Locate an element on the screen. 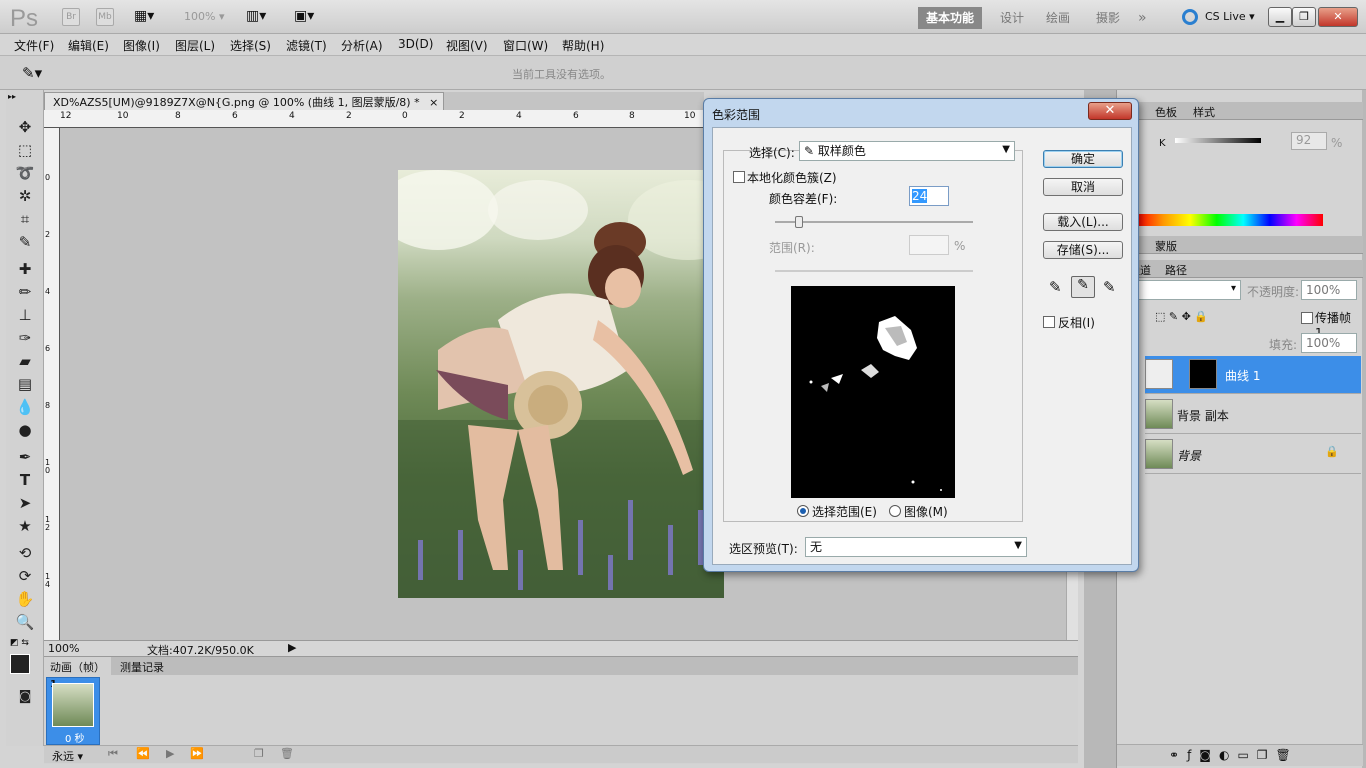 The width and height of the screenshot is (1366, 768). eyedropper-plus-icon: ✎ is located at coordinates (1083, 287).